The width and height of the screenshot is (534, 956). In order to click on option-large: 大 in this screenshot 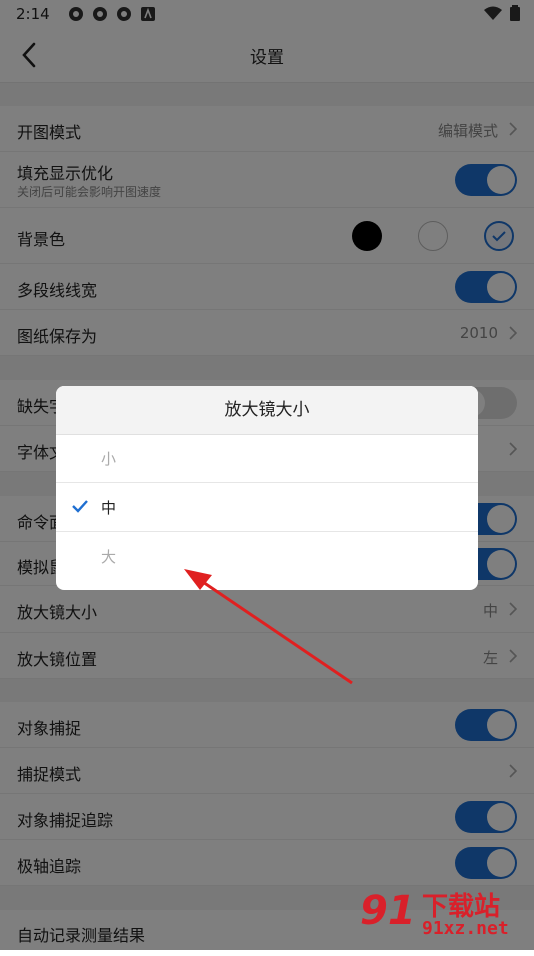, I will do `click(267, 556)`.